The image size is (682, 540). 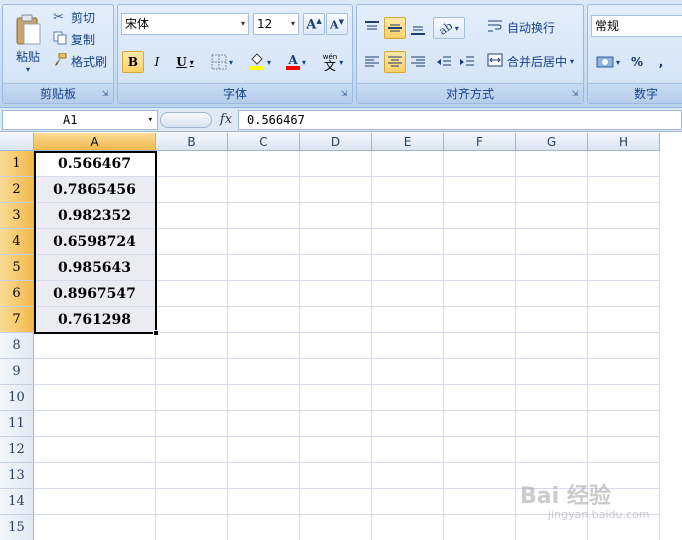 What do you see at coordinates (552, 450) in the screenshot?
I see `cell-g12` at bounding box center [552, 450].